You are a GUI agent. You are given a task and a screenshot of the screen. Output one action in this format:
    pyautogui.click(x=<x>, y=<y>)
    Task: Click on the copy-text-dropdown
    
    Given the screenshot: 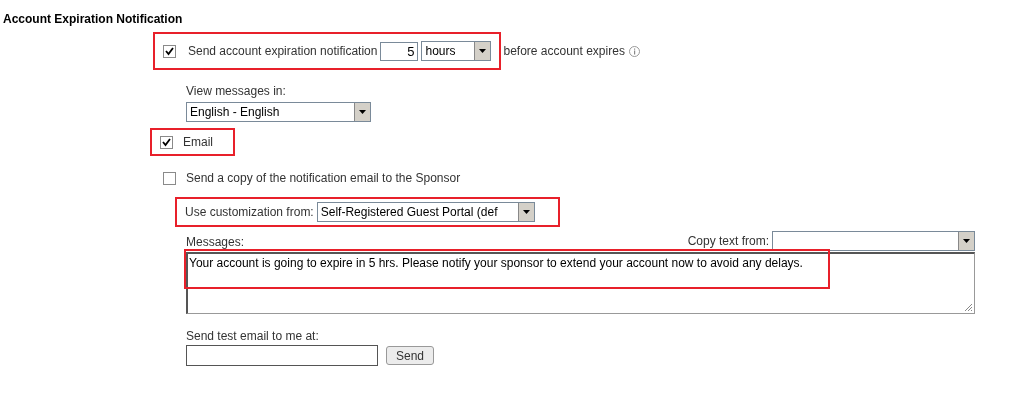 What is the action you would take?
    pyautogui.click(x=873, y=241)
    